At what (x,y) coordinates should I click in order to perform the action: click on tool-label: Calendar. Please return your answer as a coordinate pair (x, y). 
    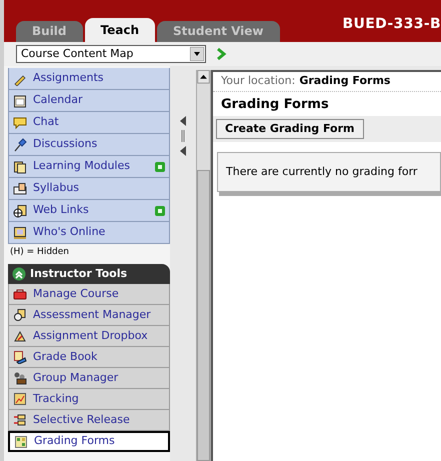
    Looking at the image, I should click on (58, 100).